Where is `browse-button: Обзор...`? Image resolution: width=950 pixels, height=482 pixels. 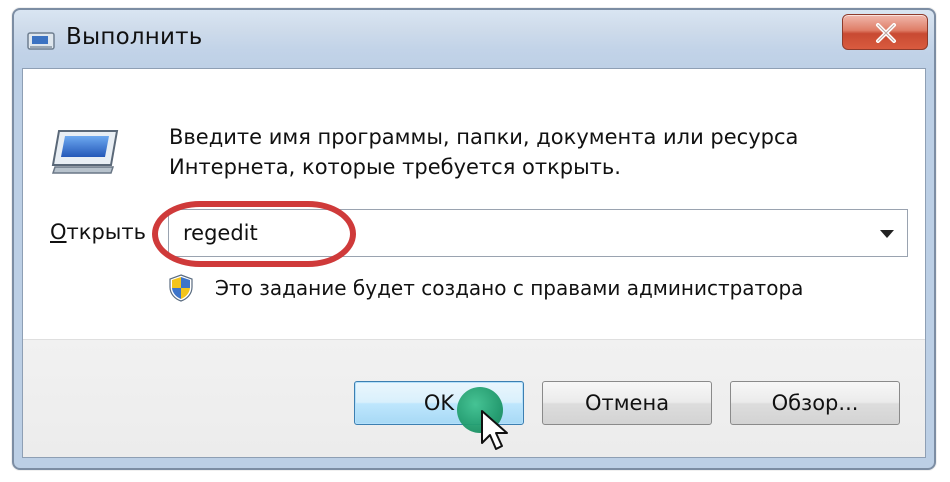
browse-button: Обзор... is located at coordinates (815, 403).